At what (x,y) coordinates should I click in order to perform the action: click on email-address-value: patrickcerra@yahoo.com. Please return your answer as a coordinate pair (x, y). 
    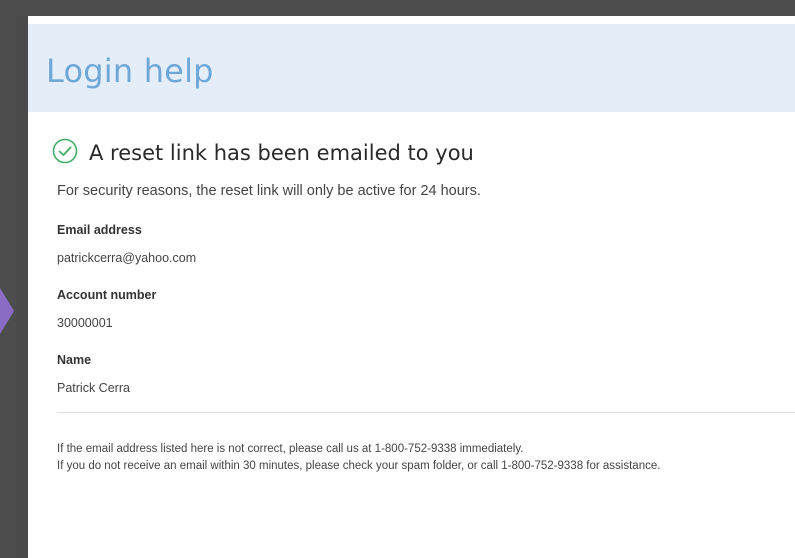
    Looking at the image, I should click on (127, 258).